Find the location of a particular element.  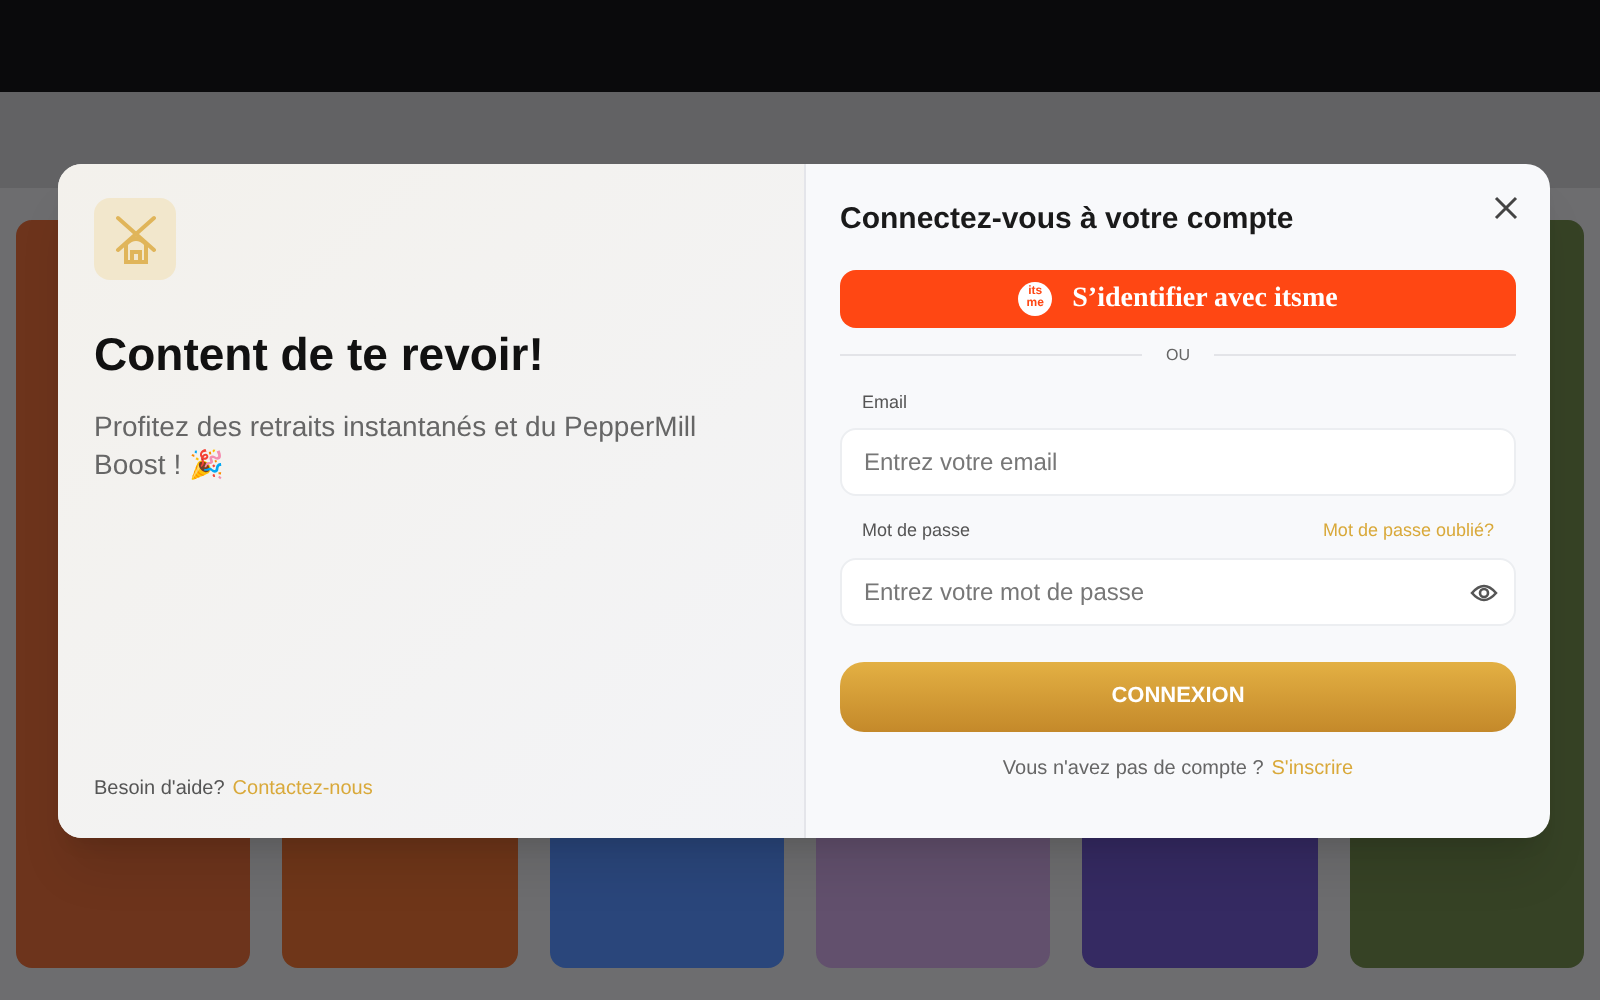

close-button is located at coordinates (1506, 208).